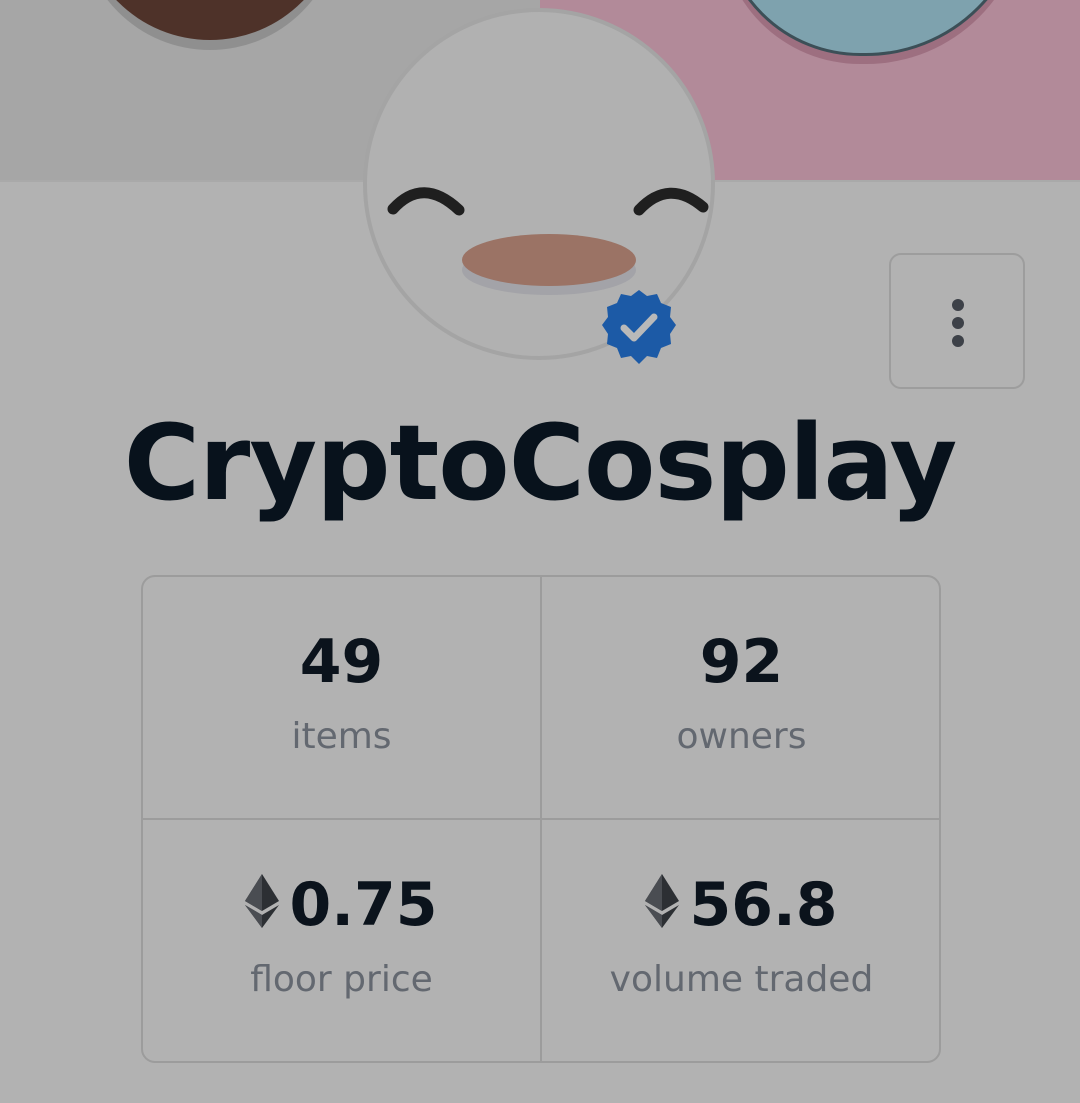 The height and width of the screenshot is (1103, 1080). I want to click on stat-items-value: 49, so click(341, 662).